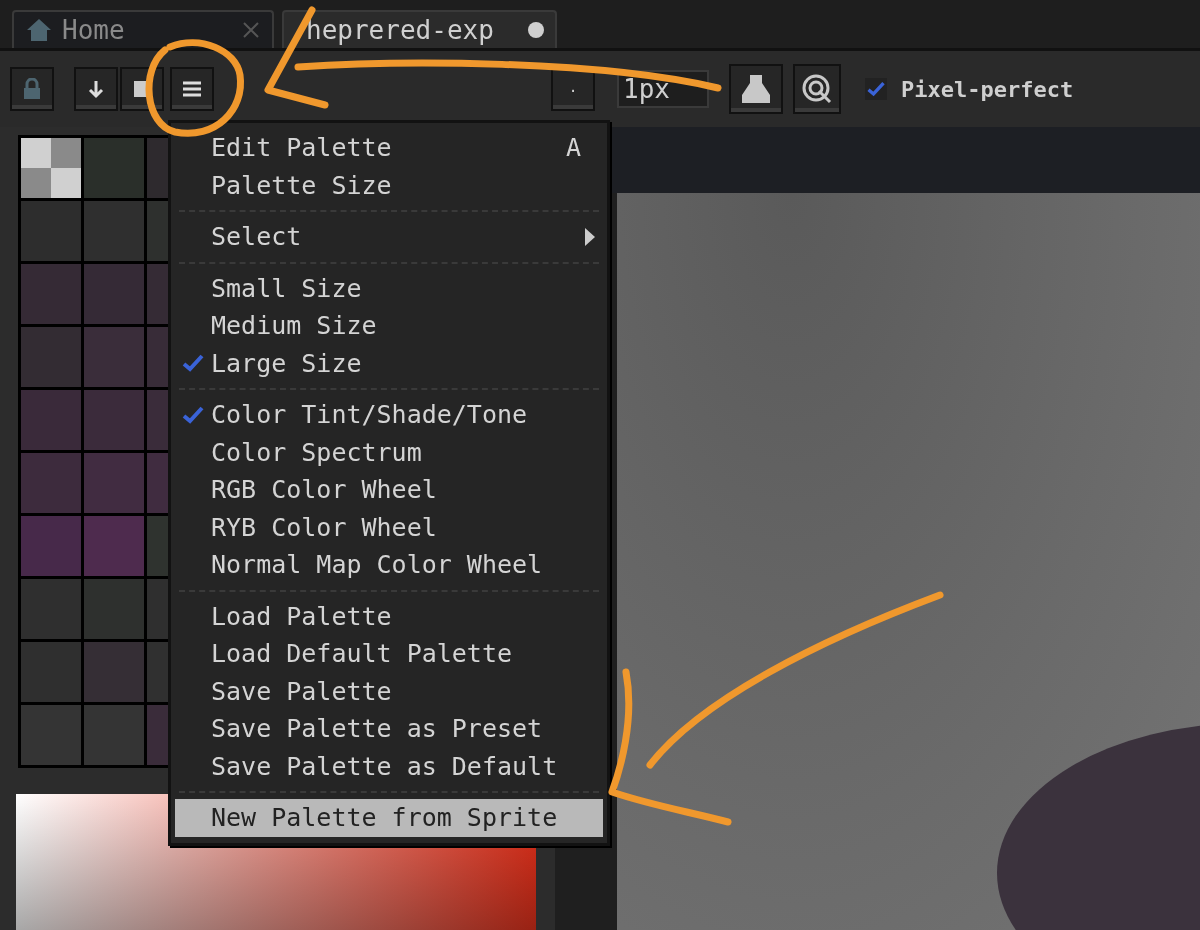 This screenshot has width=1200, height=930. I want to click on tab: Home, so click(143, 29).